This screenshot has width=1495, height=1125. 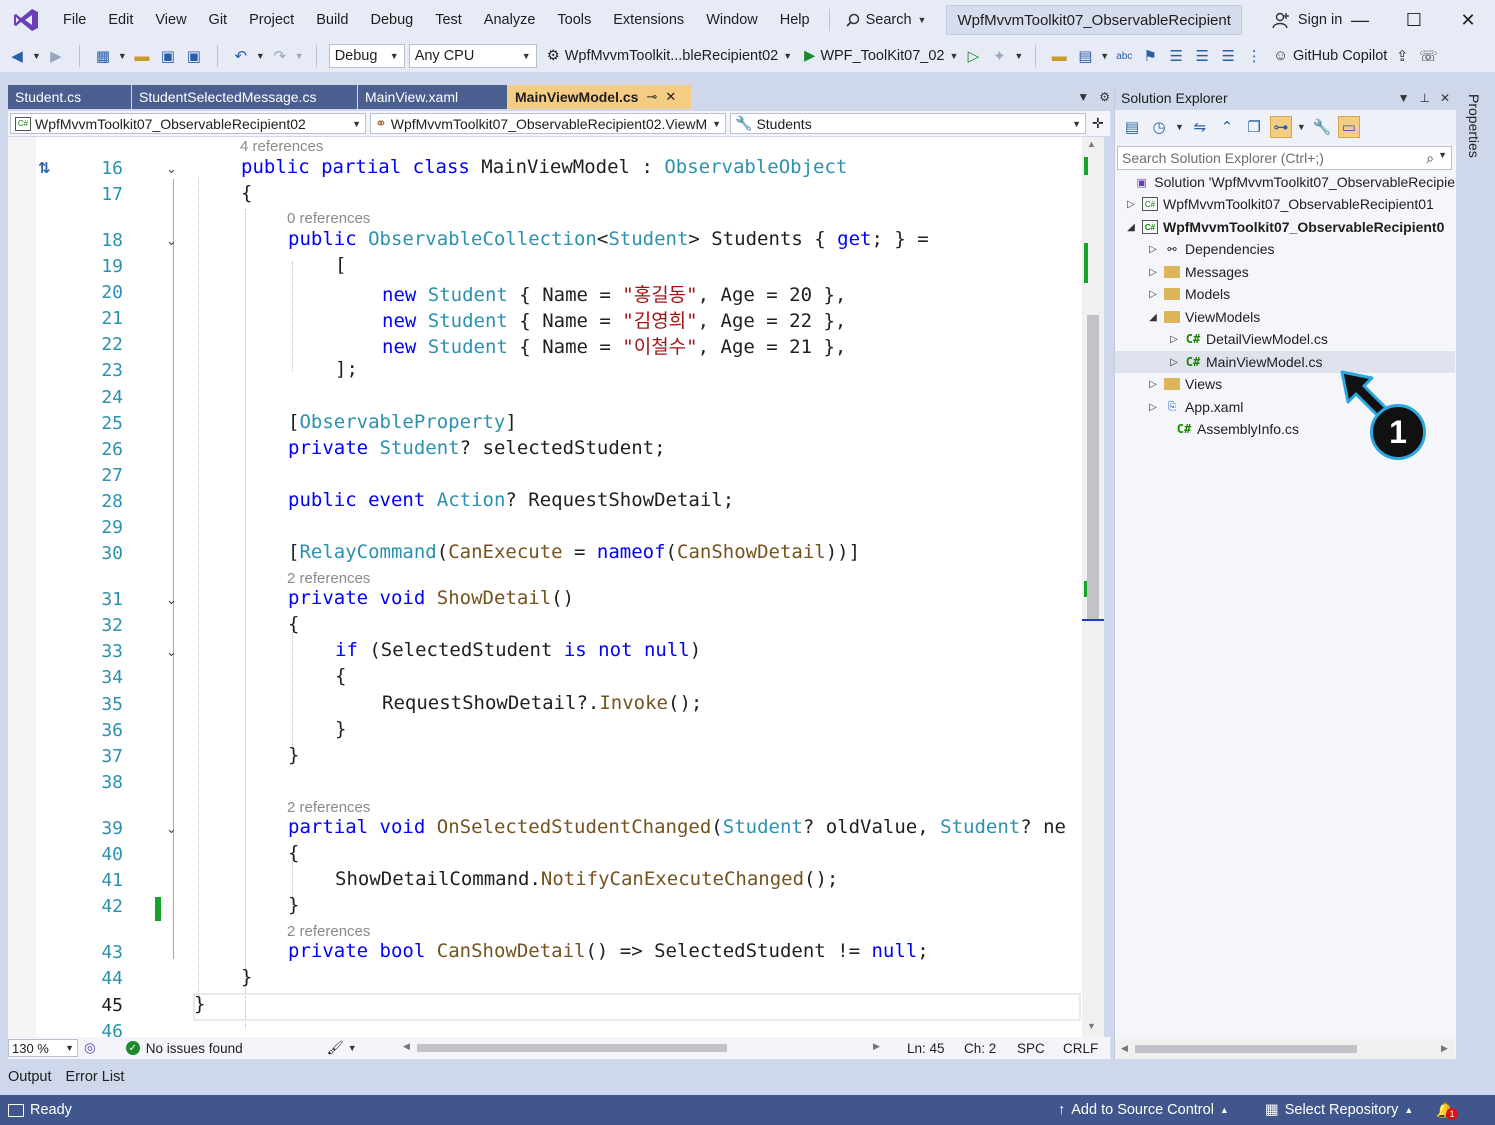 What do you see at coordinates (1080, 1048) in the screenshot?
I see `line-ending-indicator: CRLF` at bounding box center [1080, 1048].